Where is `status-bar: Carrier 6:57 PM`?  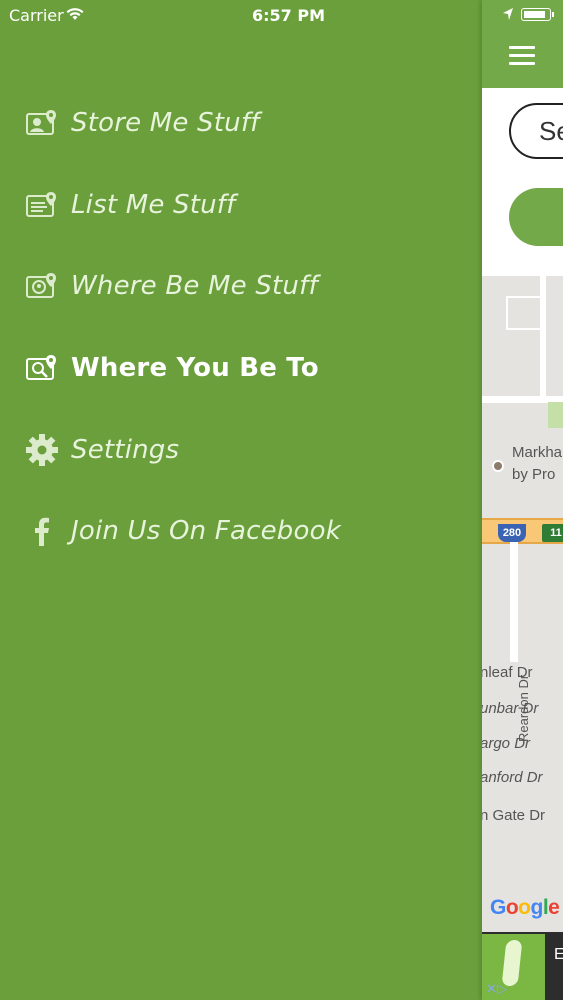
status-bar: Carrier 6:57 PM is located at coordinates (281, 15).